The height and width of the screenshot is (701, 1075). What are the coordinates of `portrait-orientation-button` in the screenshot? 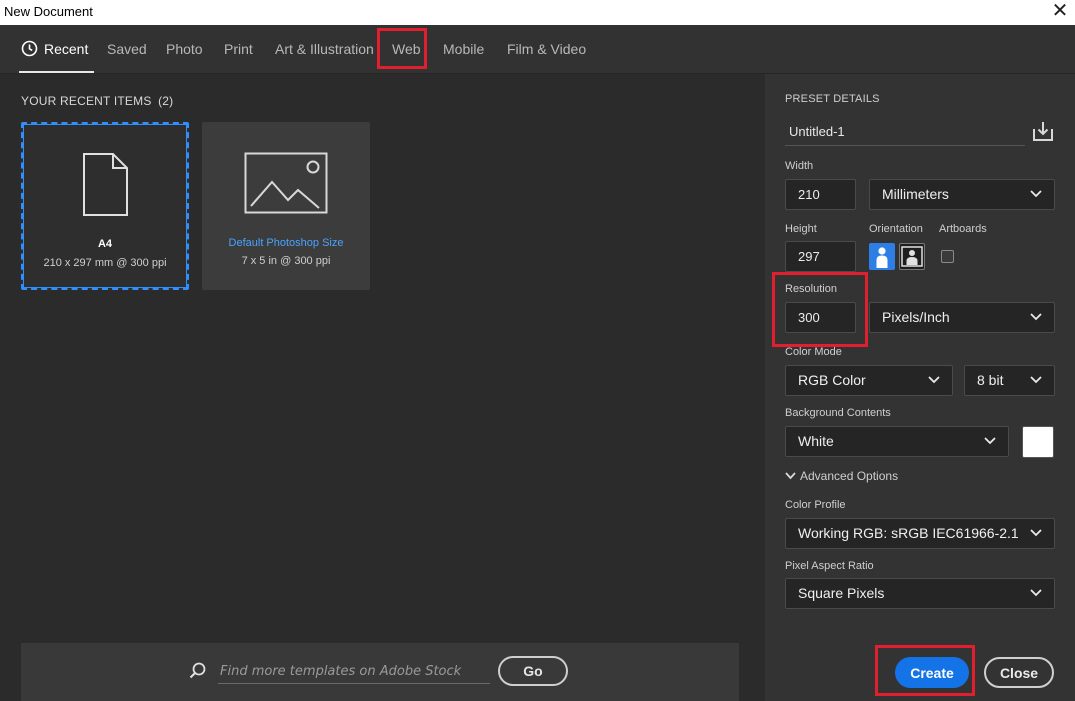 It's located at (882, 256).